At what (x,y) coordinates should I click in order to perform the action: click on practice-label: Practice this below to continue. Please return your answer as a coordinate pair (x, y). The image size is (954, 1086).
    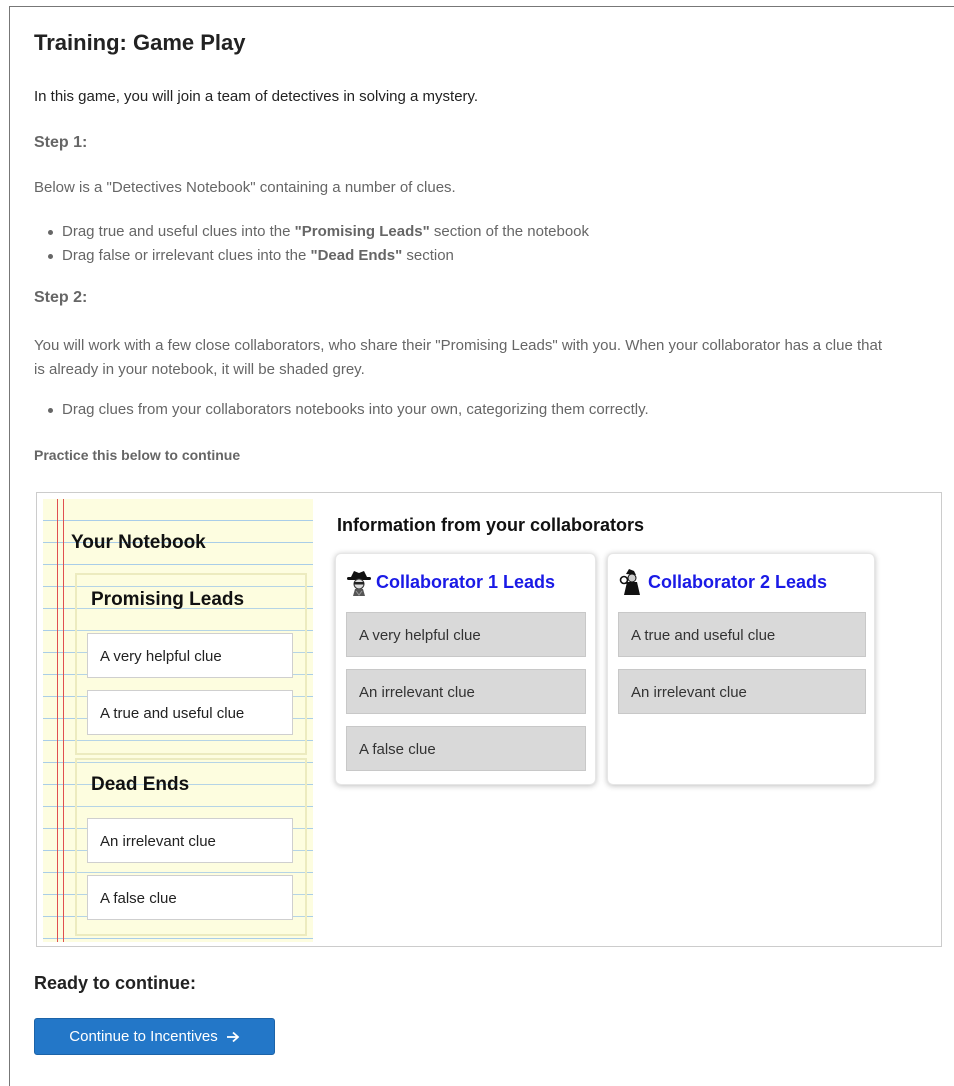
    Looking at the image, I should click on (137, 455).